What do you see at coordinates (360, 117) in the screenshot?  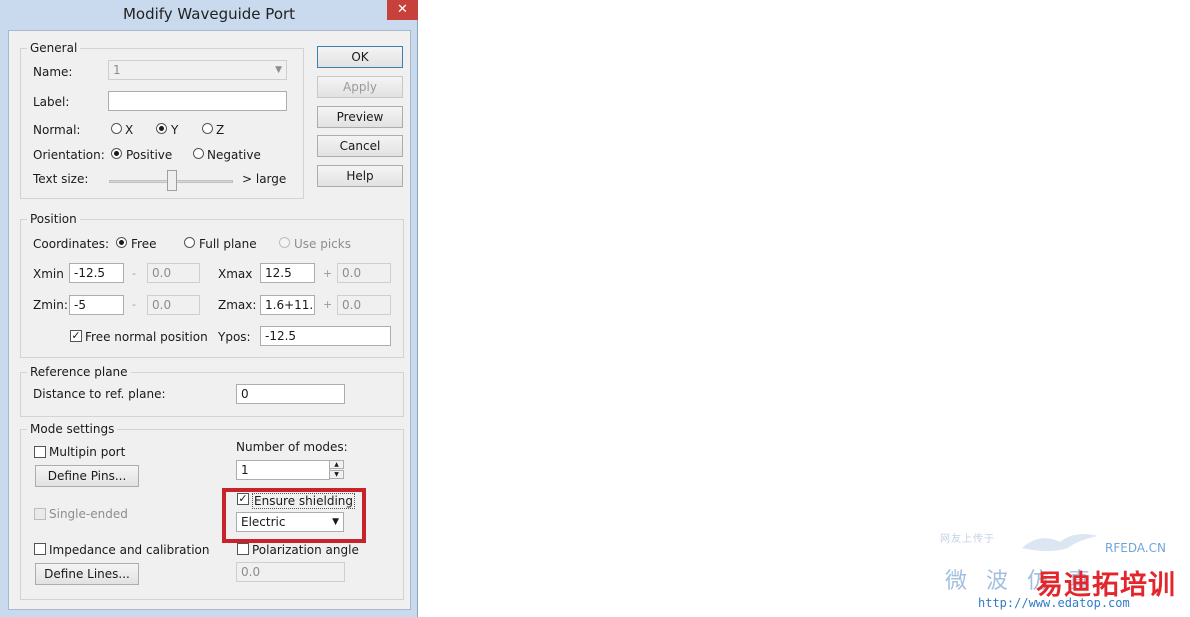 I see `preview-button: Preview` at bounding box center [360, 117].